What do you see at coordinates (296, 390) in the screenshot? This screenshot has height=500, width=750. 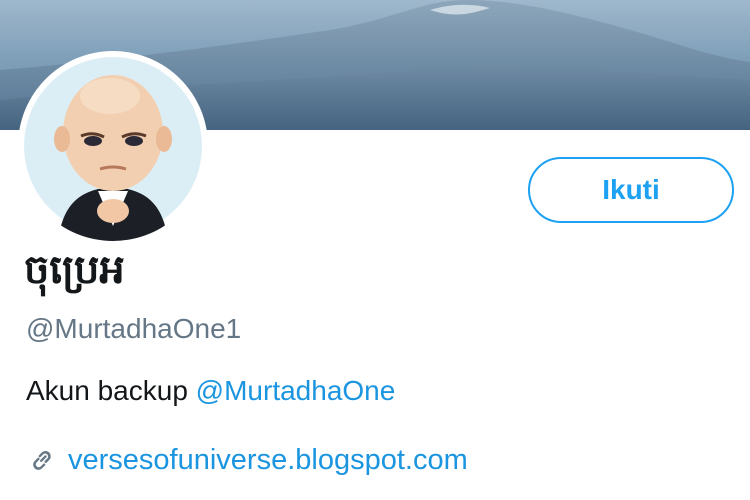 I see `bio-mention-link: @MurtadhaOne` at bounding box center [296, 390].